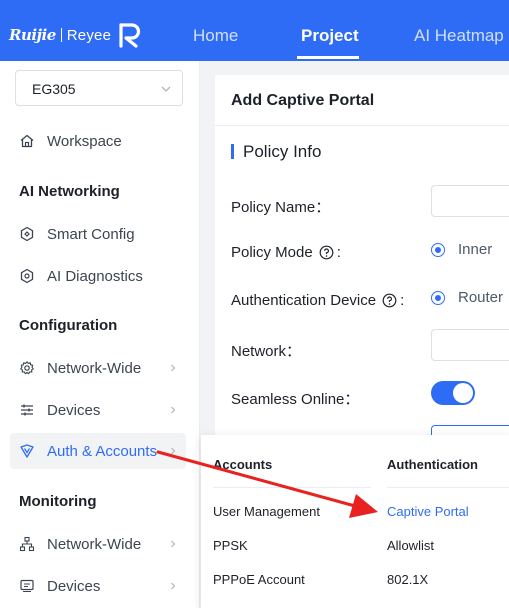 The width and height of the screenshot is (509, 608). Describe the element at coordinates (281, 207) in the screenshot. I see `policy-name-label: Policy Name：` at that location.